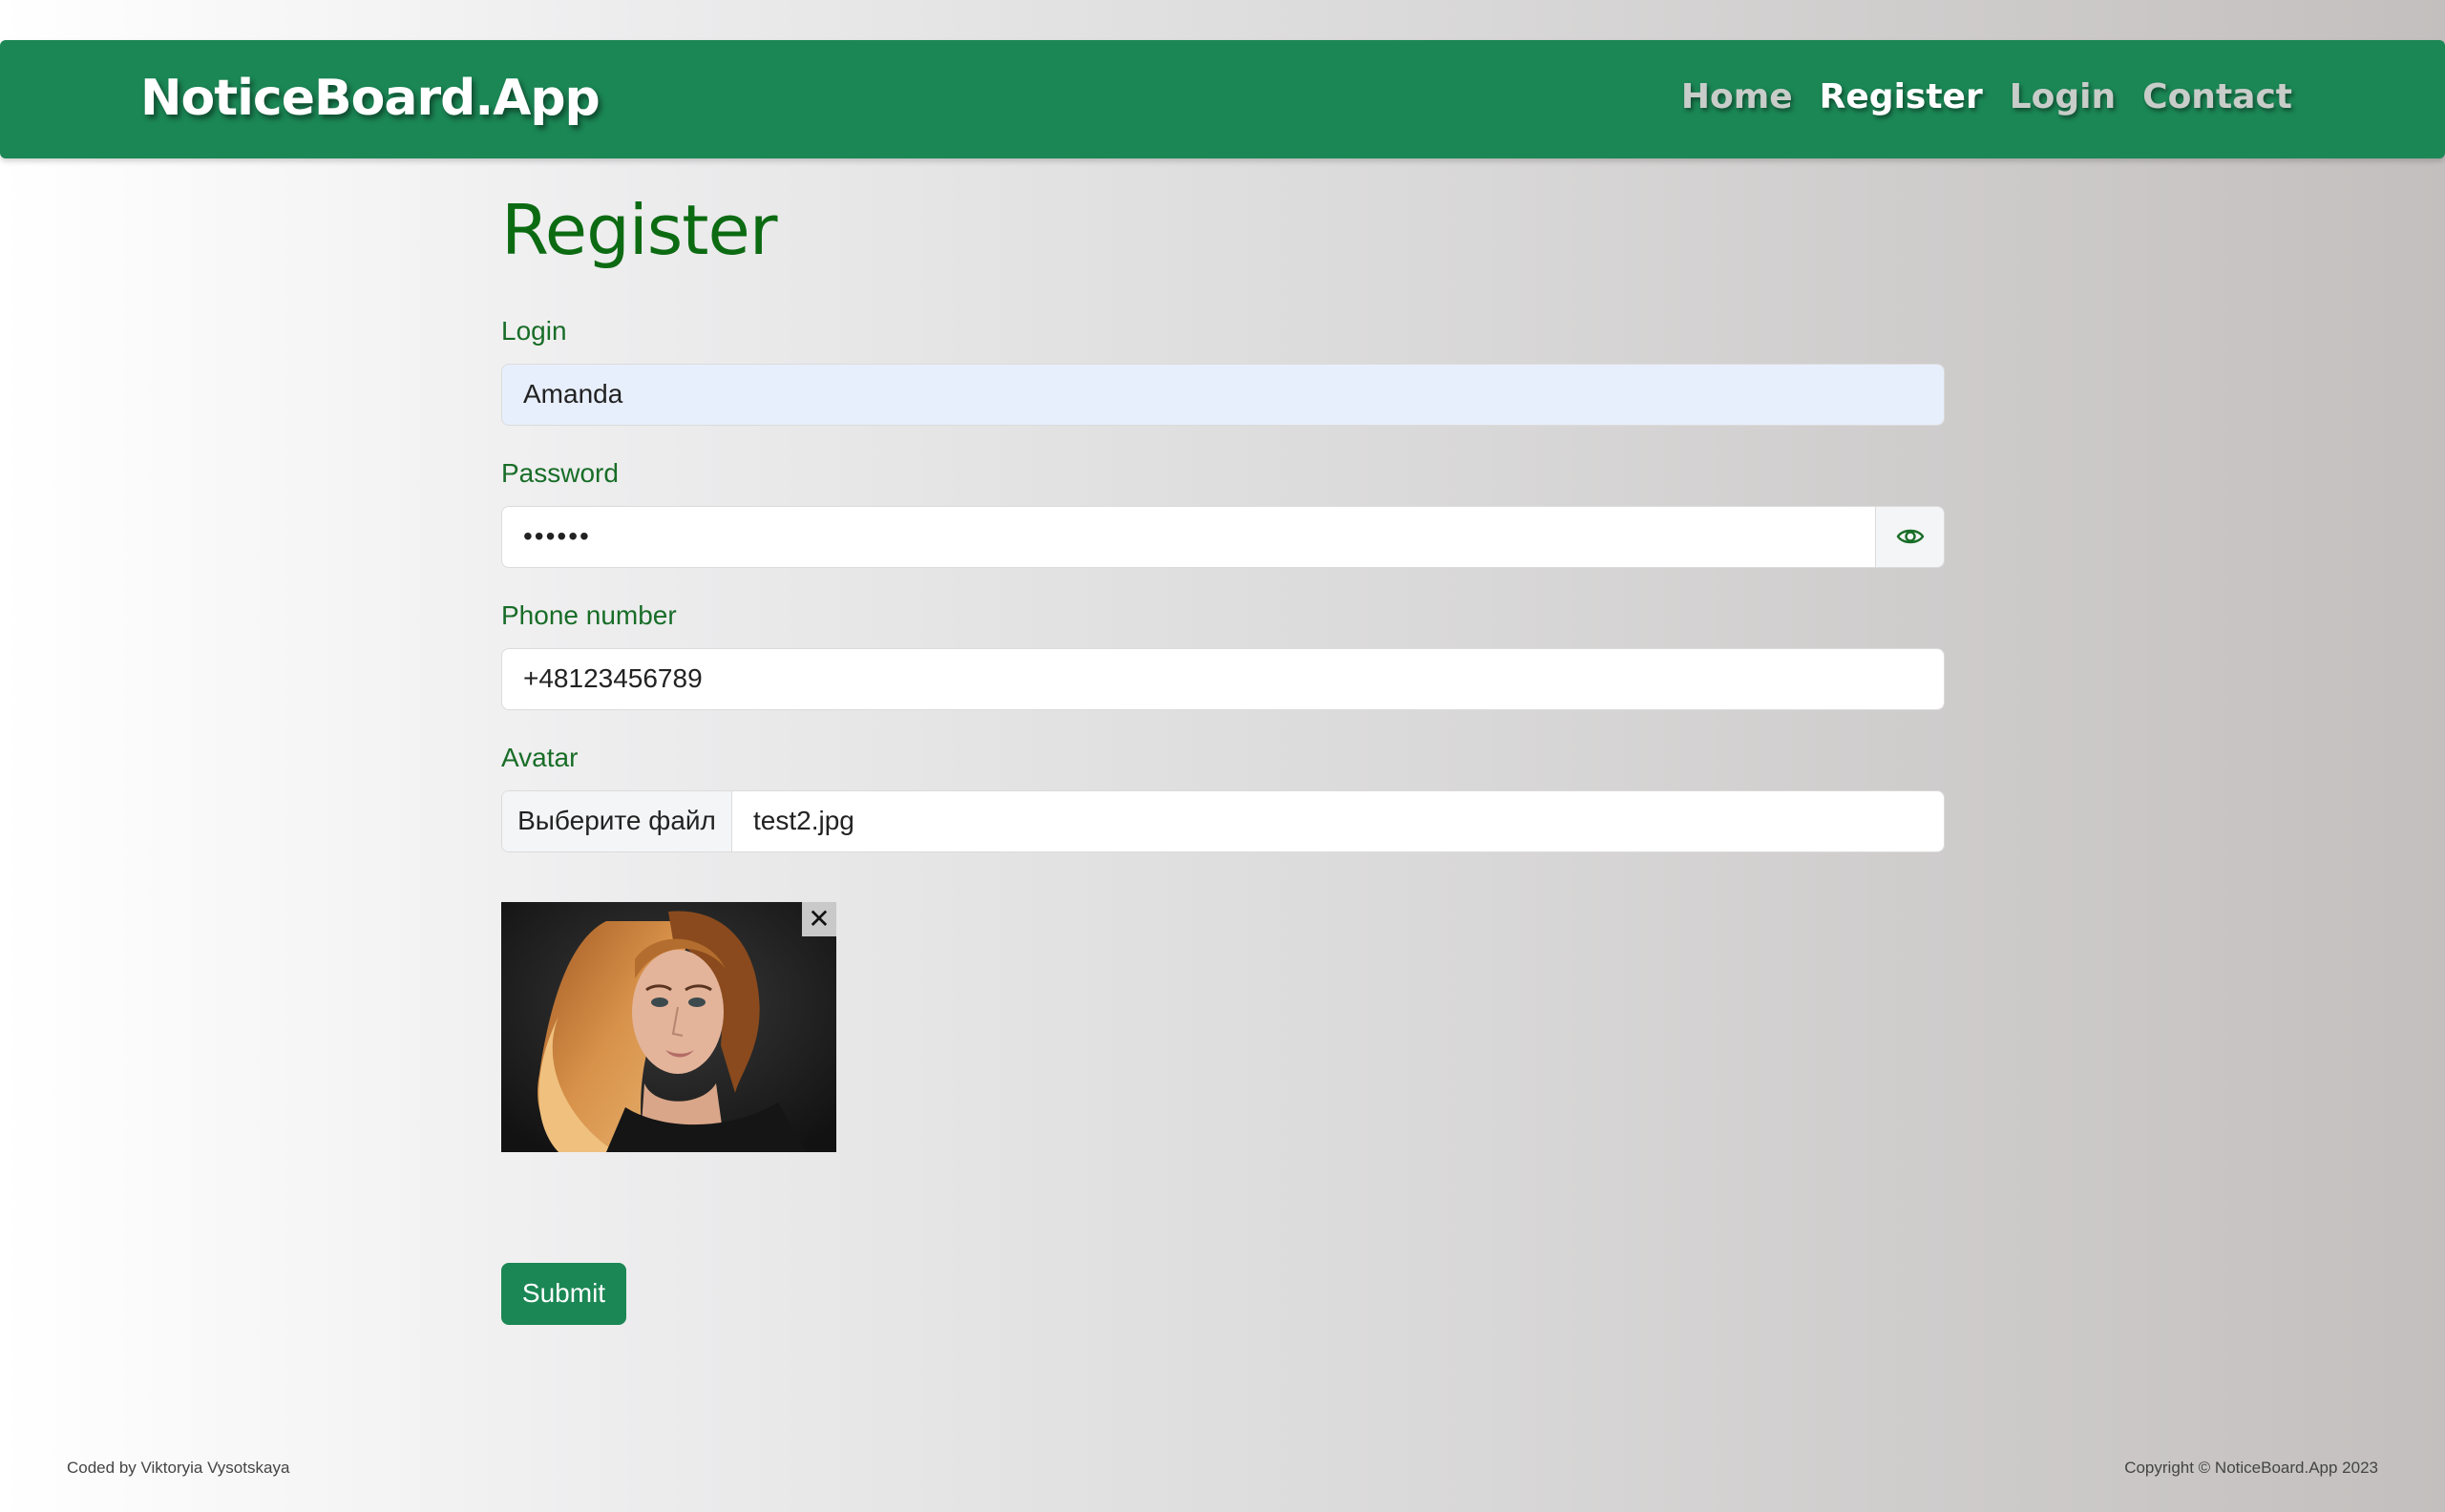 This screenshot has width=2445, height=1512. I want to click on login-label: Login, so click(534, 330).